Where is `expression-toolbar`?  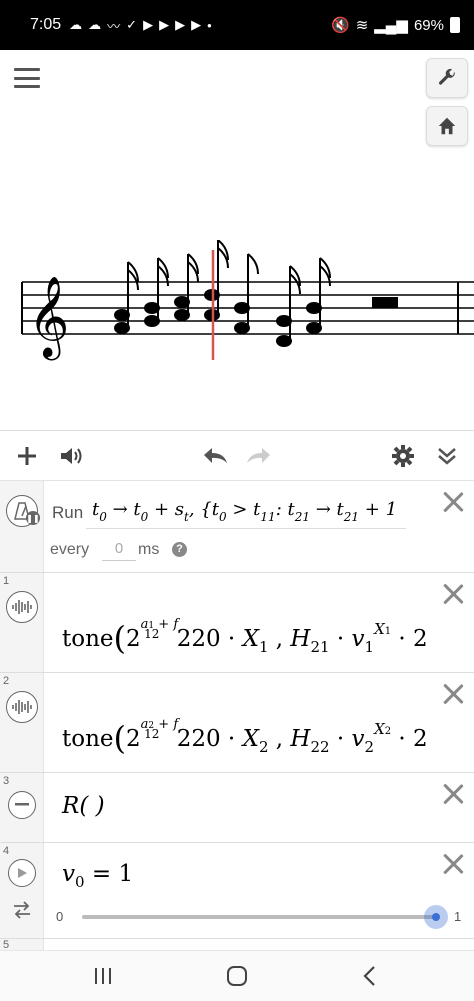 expression-toolbar is located at coordinates (237, 456).